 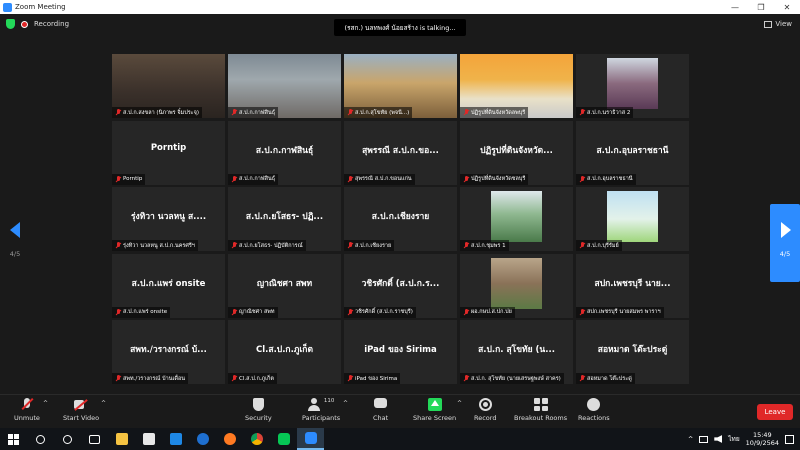 I want to click on security-button: Security, so click(x=258, y=410).